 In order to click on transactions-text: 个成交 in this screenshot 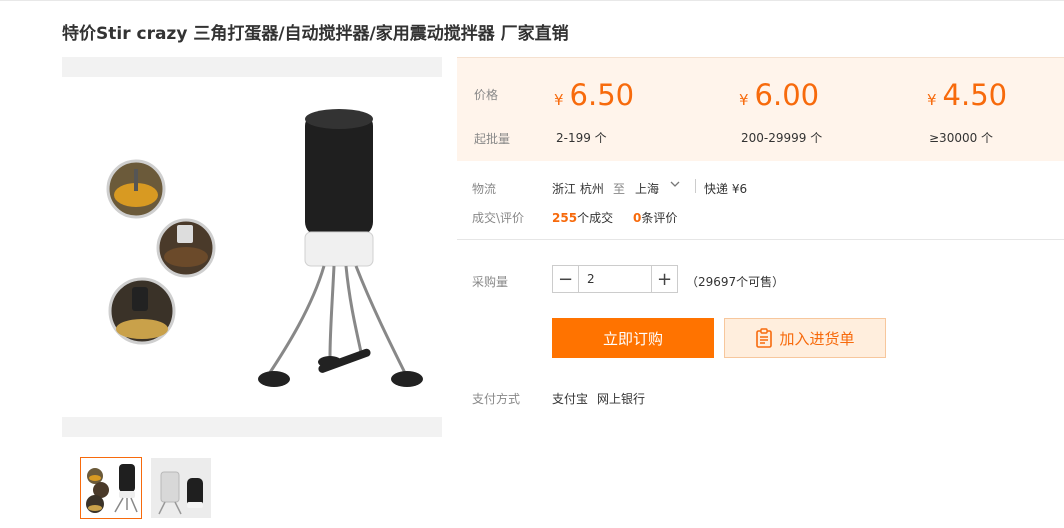, I will do `click(595, 218)`.